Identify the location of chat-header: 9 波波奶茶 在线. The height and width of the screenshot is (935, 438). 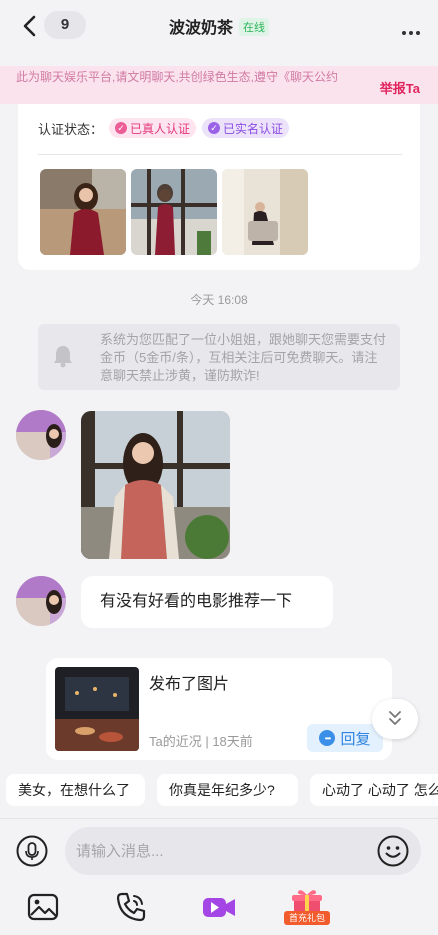
(219, 26).